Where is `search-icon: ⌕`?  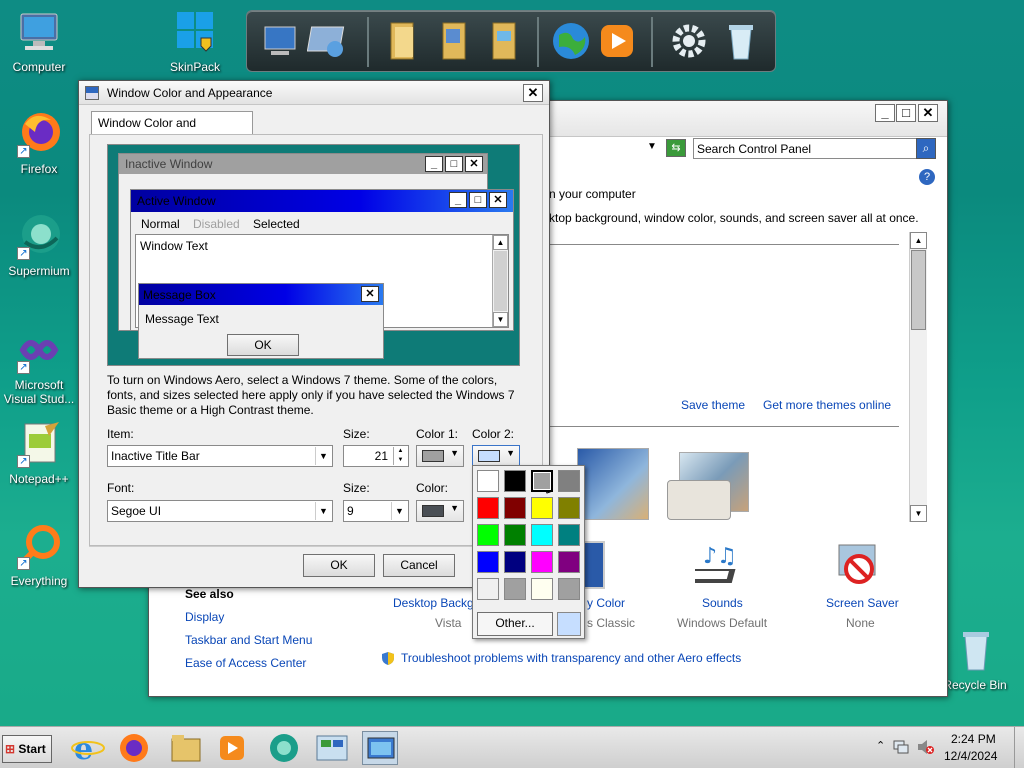
search-icon: ⌕ is located at coordinates (926, 148).